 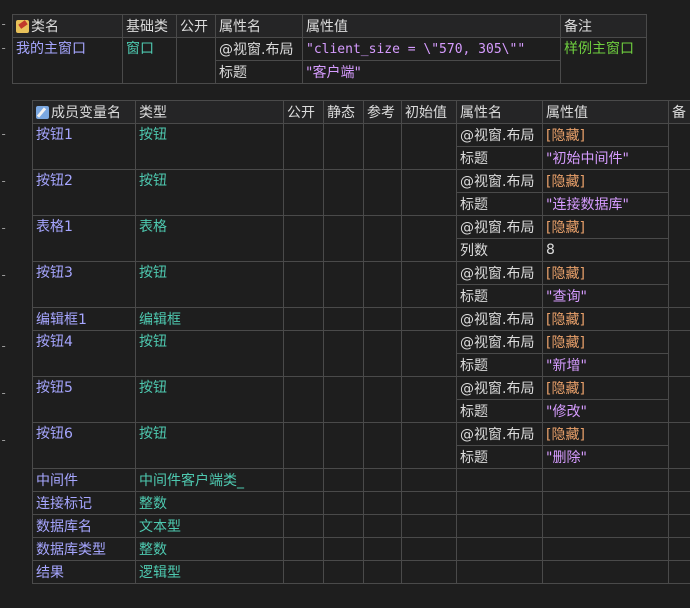 I want to click on prop-value-cell: "client_size = \"570, 305\"", so click(x=431, y=49).